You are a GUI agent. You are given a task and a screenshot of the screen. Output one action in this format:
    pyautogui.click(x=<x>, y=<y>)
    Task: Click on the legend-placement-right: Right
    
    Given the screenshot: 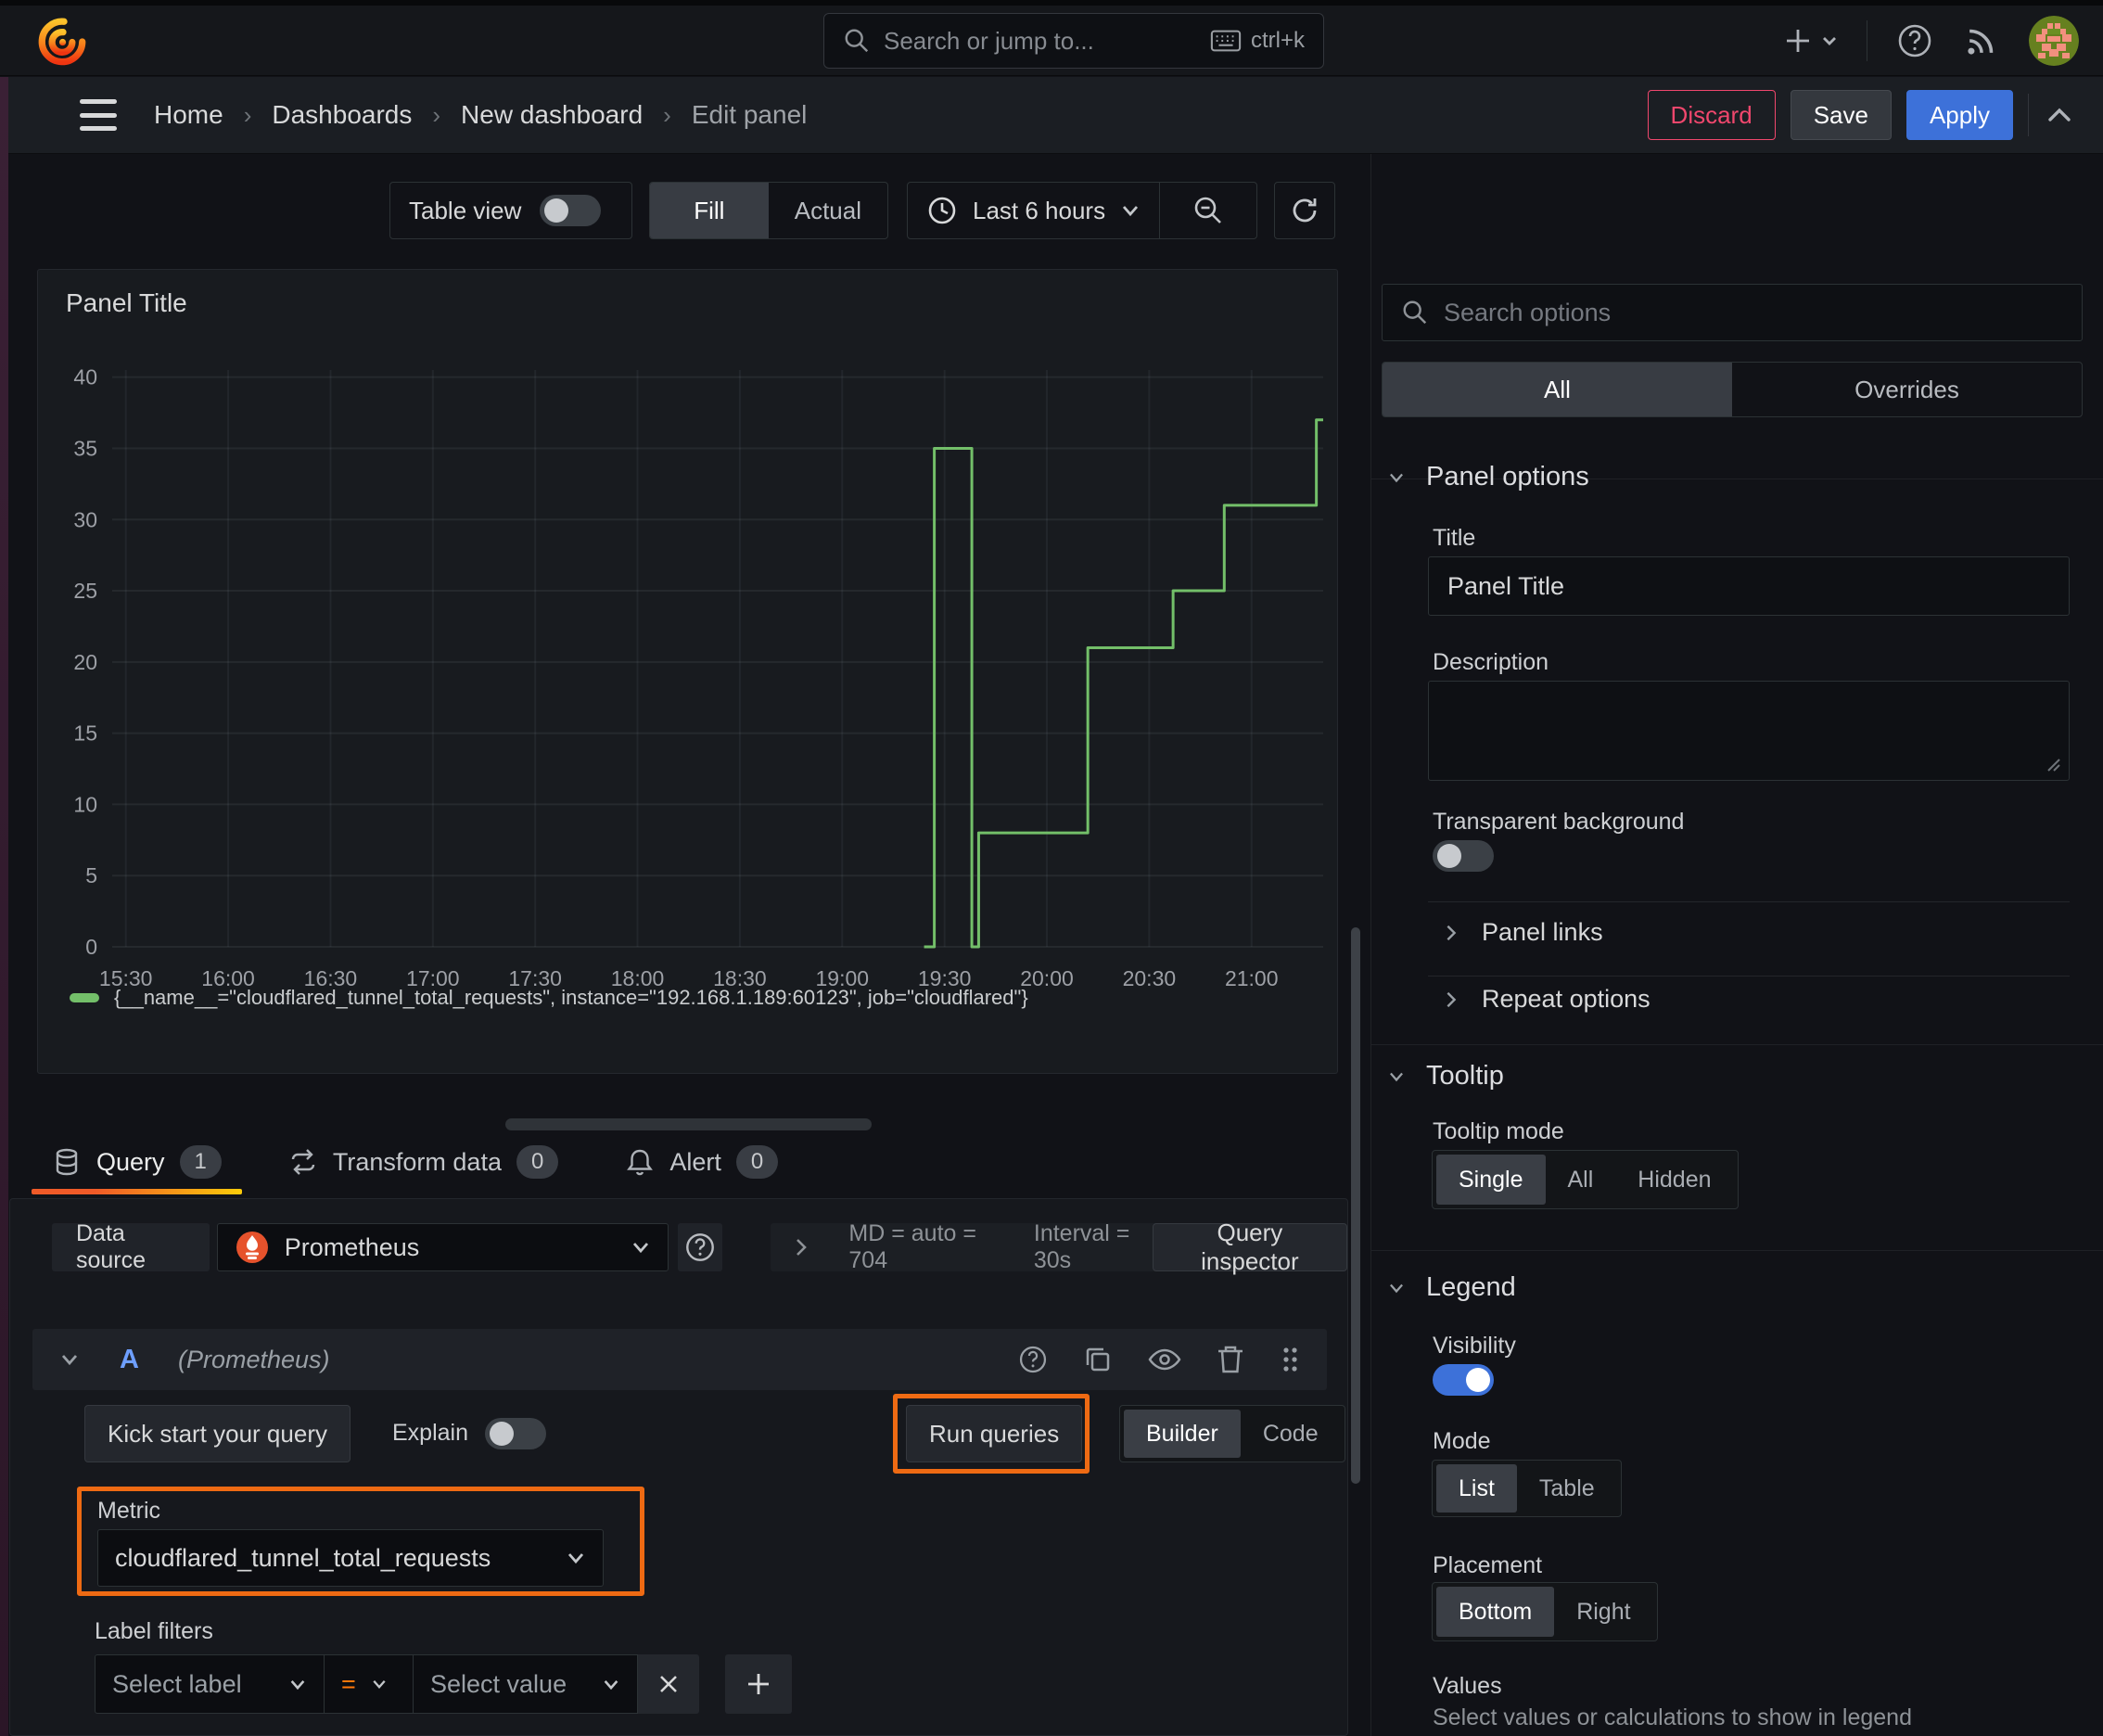 What is the action you would take?
    pyautogui.click(x=1603, y=1612)
    